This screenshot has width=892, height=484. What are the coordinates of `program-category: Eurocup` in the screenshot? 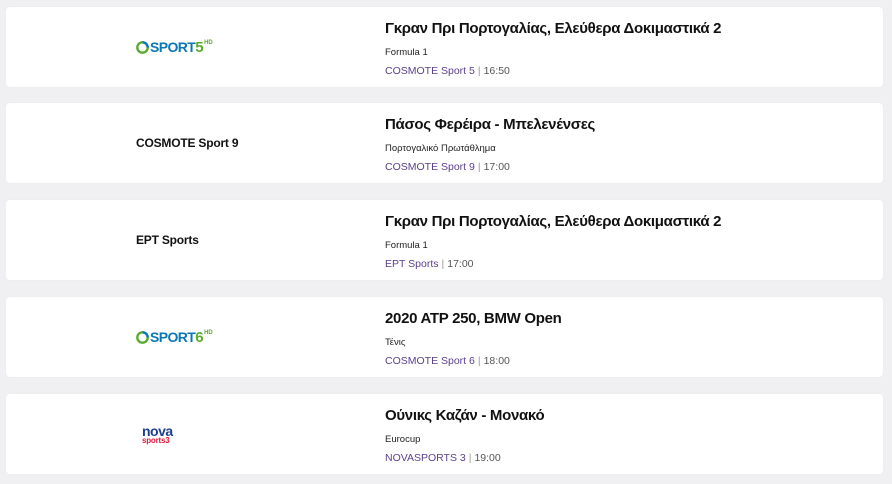 It's located at (403, 439).